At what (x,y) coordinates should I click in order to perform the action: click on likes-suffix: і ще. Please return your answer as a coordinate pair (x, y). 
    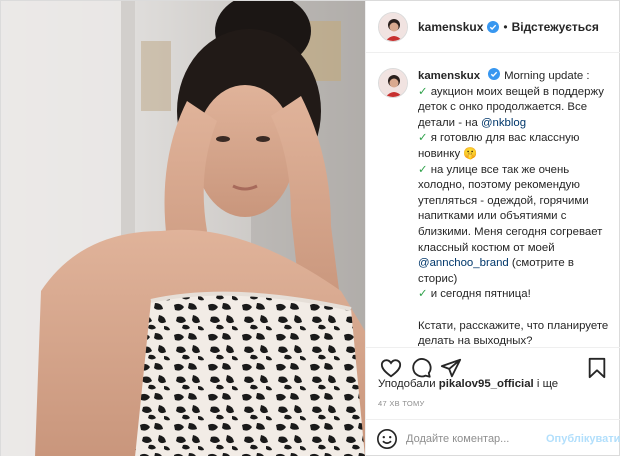
    Looking at the image, I should click on (546, 384).